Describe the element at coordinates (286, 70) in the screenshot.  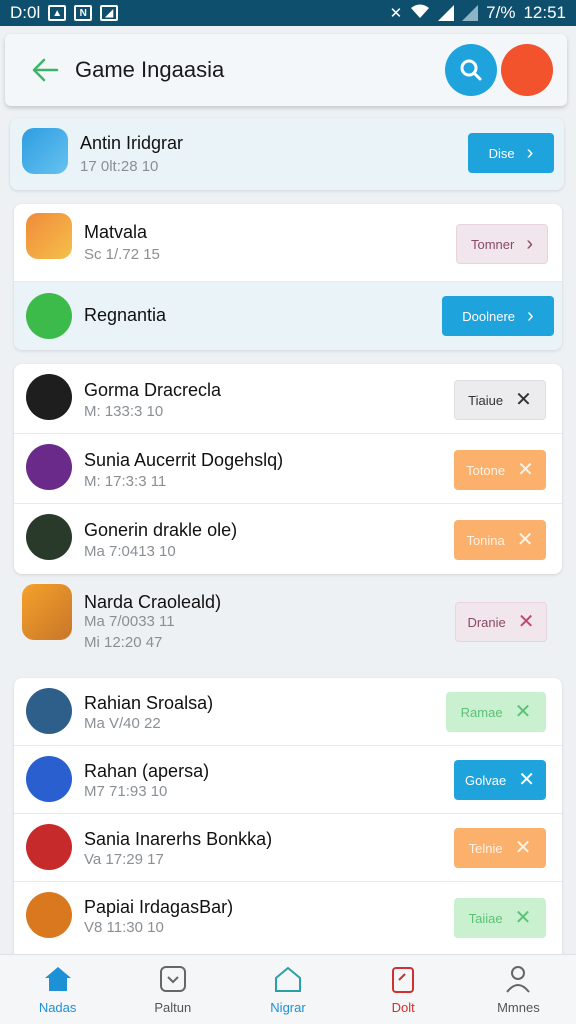
I see `app-header: Game Ingaasia` at that location.